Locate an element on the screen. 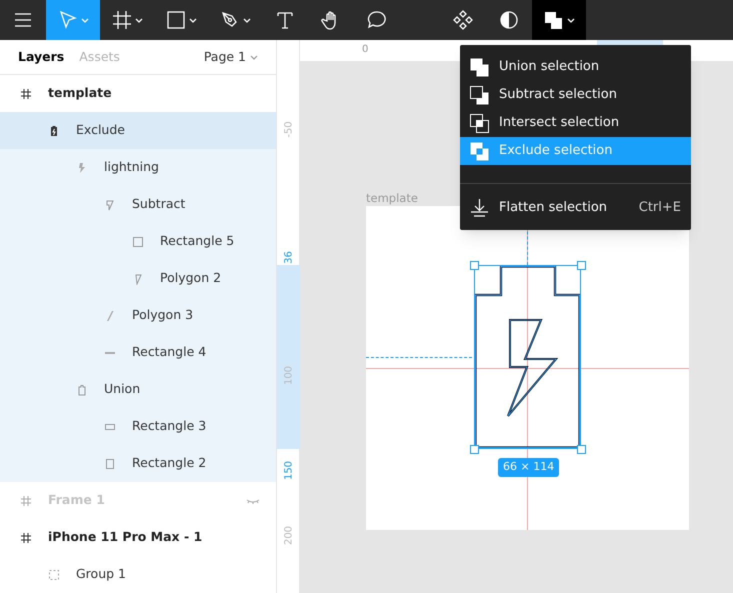  ruler-label: 0 is located at coordinates (365, 50).